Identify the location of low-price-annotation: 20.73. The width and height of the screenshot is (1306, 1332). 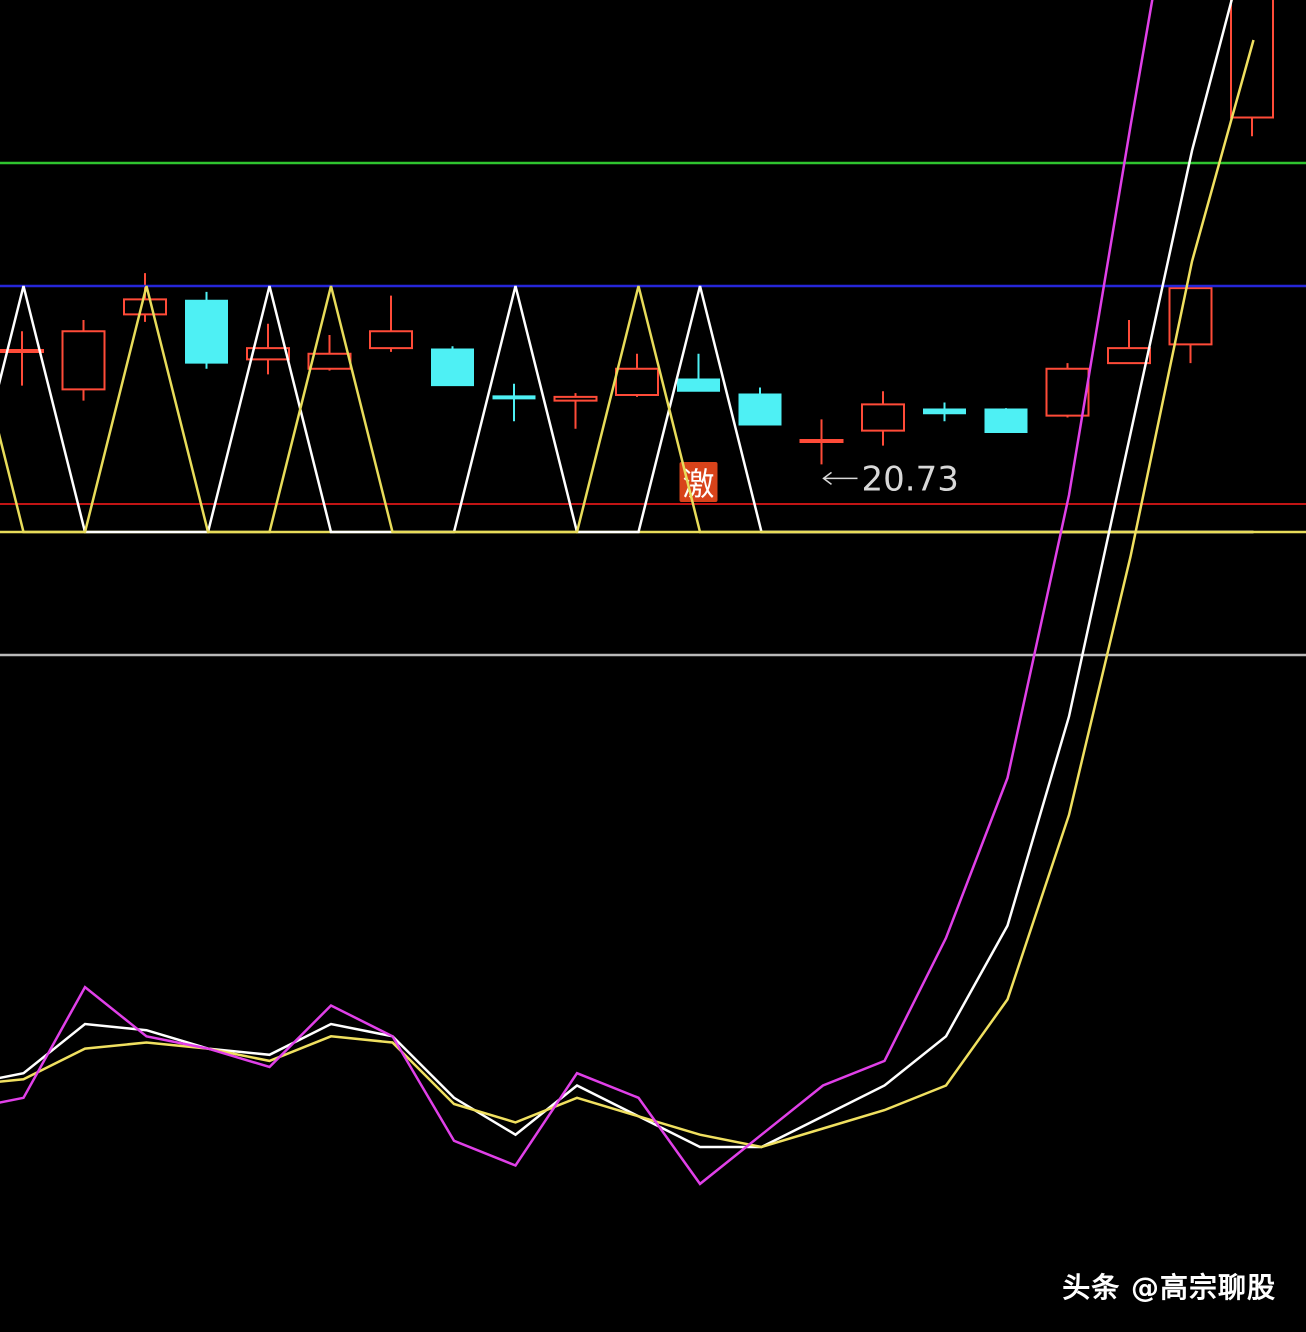
(890, 479).